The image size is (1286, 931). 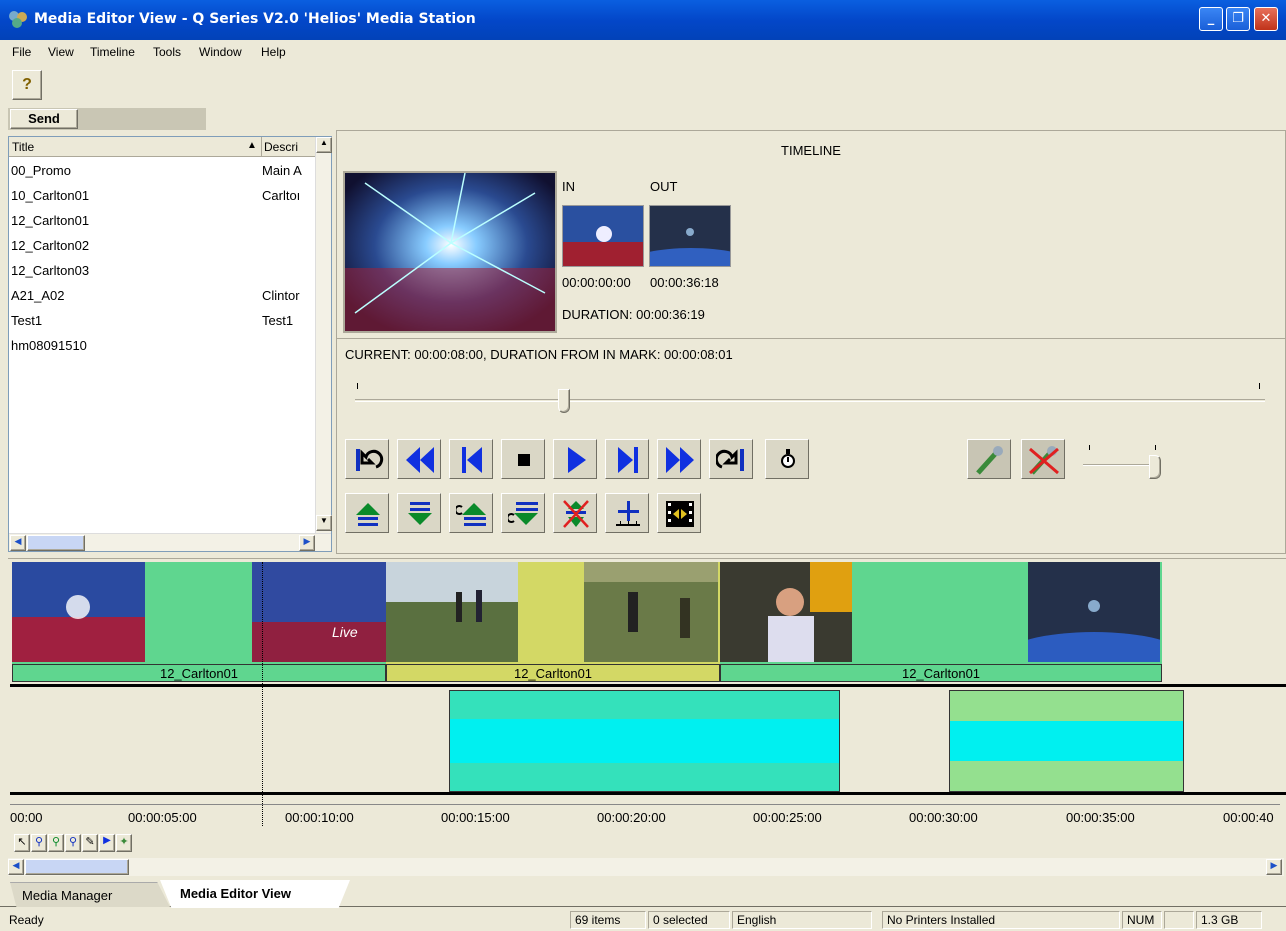 What do you see at coordinates (1155, 467) in the screenshot?
I see `volume-slider-thumb` at bounding box center [1155, 467].